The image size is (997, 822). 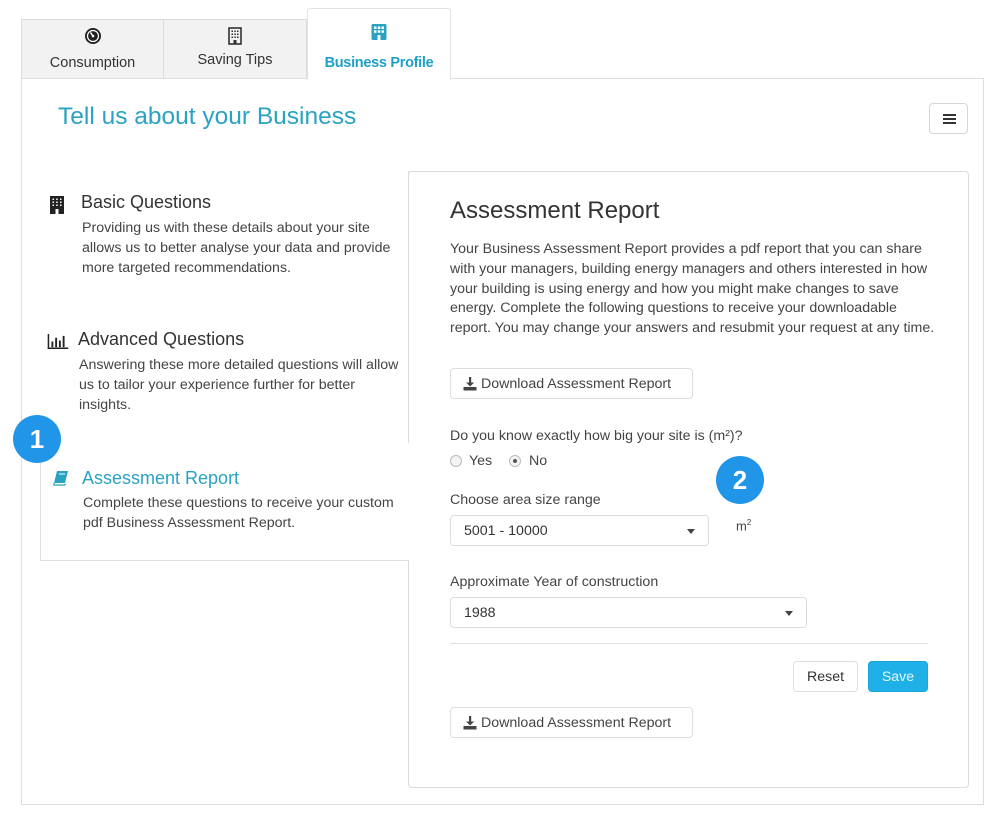 I want to click on nav-item-title: Advanced Questions, so click(x=161, y=339).